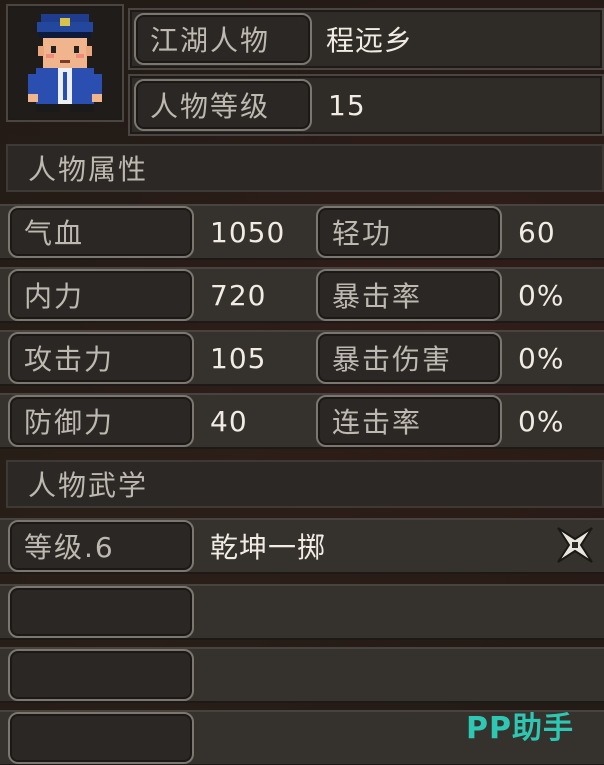 The height and width of the screenshot is (765, 604). Describe the element at coordinates (409, 421) in the screenshot. I see `attr-combo-rate-label: 连击率` at that location.